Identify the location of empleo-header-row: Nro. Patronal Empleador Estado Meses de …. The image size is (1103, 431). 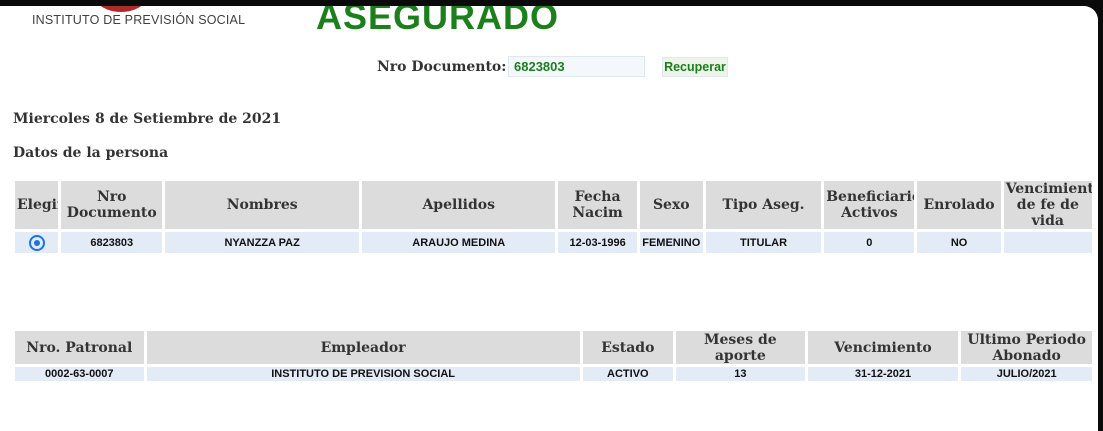
(553, 347).